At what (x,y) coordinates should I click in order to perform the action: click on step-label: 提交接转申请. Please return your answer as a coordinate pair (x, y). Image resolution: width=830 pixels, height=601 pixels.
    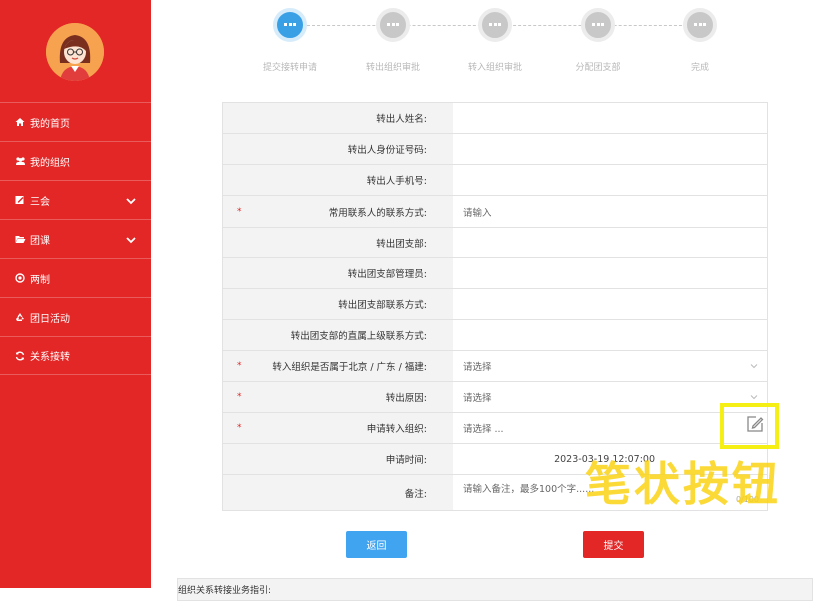
    Looking at the image, I should click on (289, 68).